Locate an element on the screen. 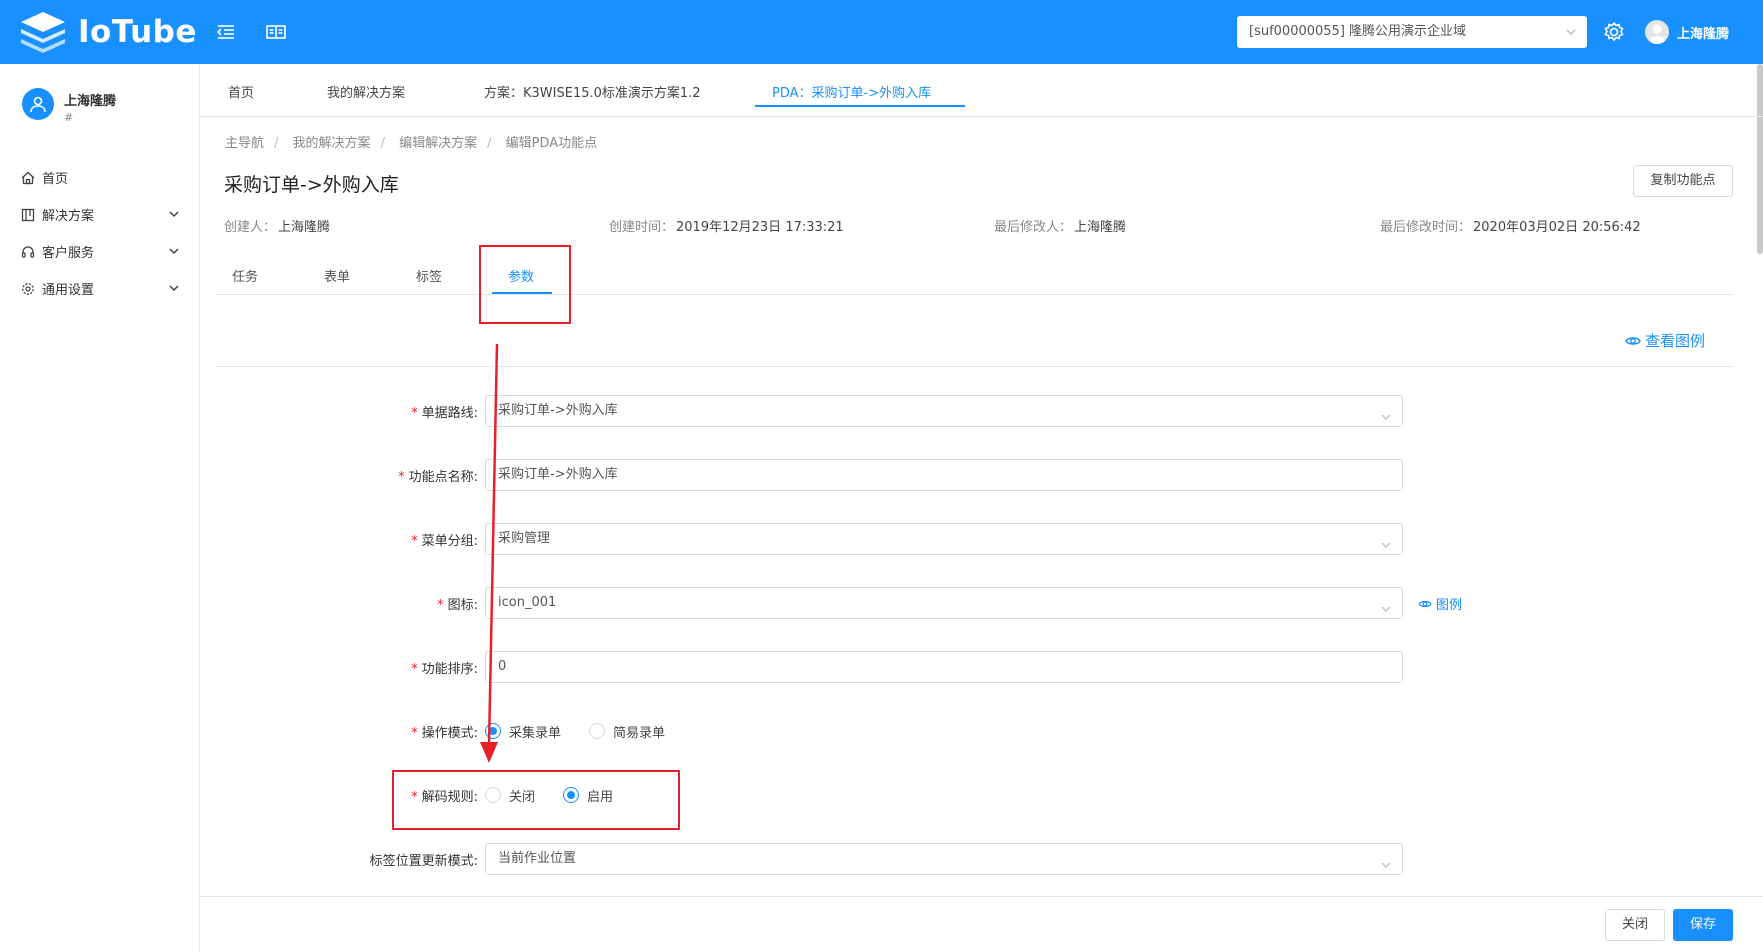 This screenshot has width=1763, height=952. sidebar-item-label: 通用设置 is located at coordinates (68, 290).